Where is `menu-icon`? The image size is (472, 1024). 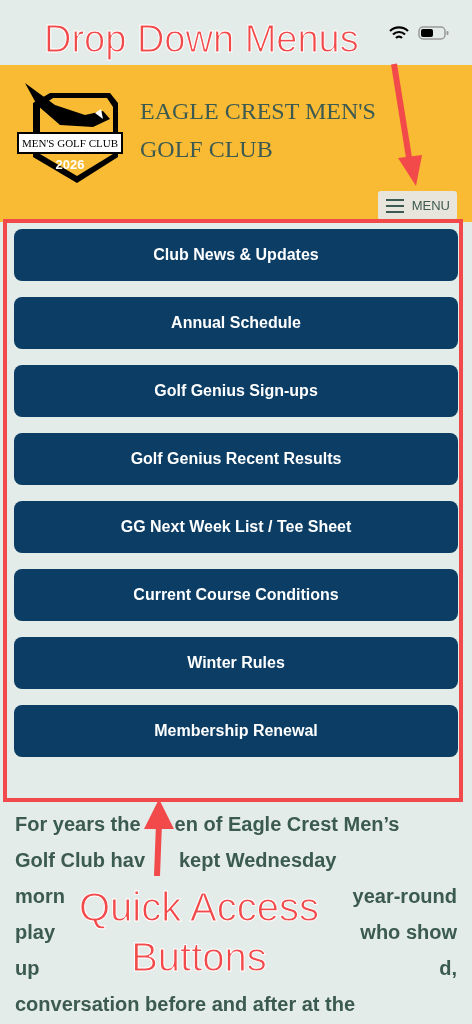
menu-icon is located at coordinates (394, 205).